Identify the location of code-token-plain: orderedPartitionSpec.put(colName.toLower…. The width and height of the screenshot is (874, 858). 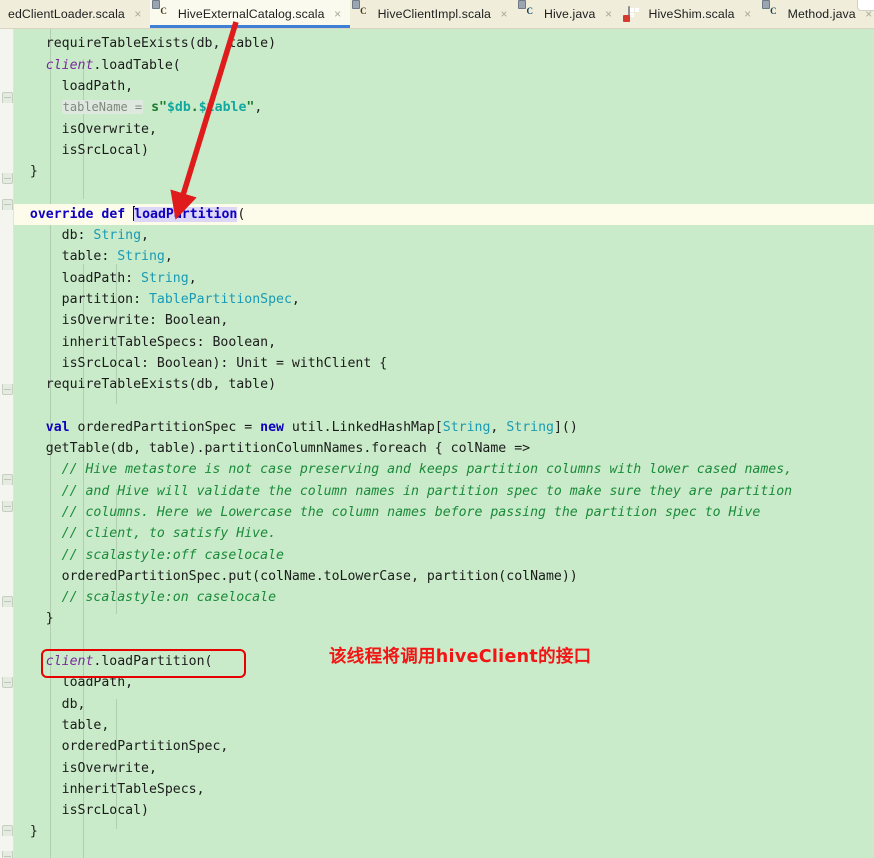
(296, 576).